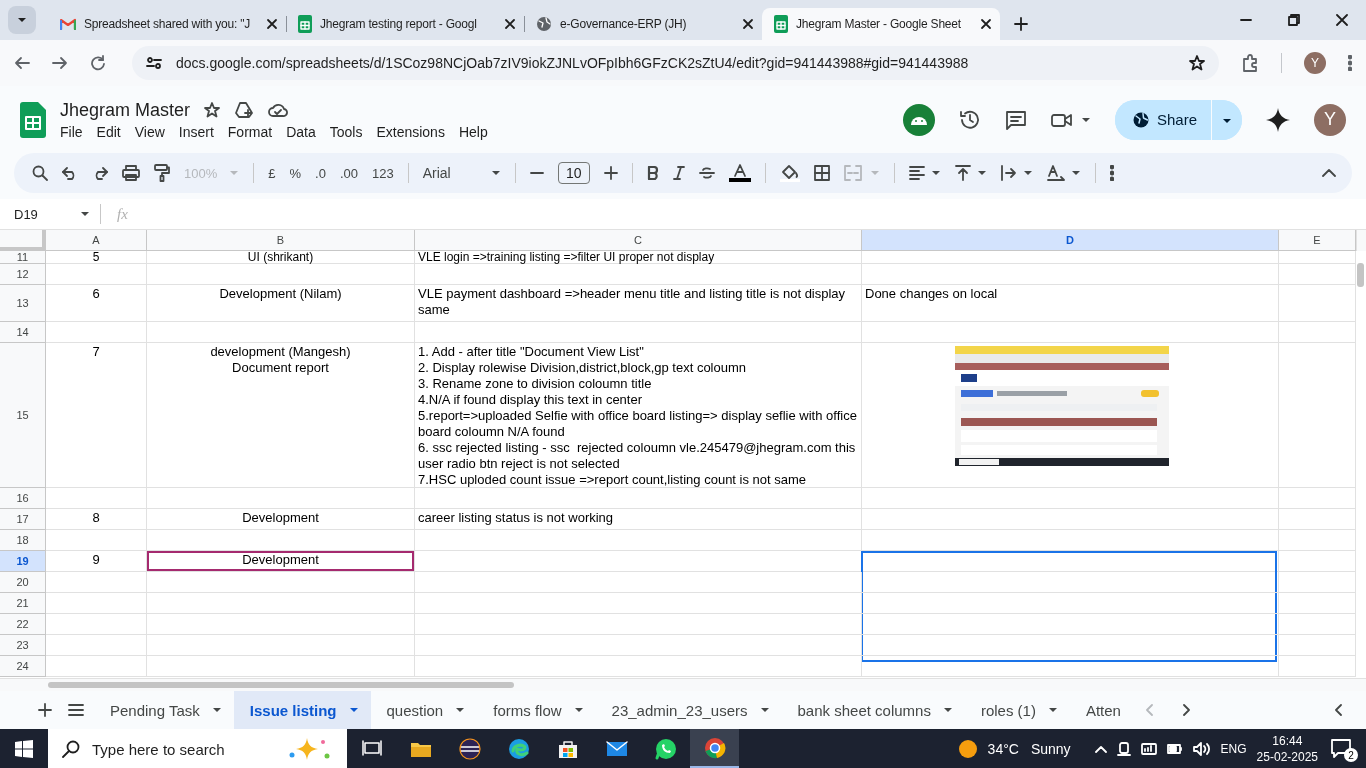 The image size is (1366, 768). I want to click on menu-item: View, so click(149, 131).